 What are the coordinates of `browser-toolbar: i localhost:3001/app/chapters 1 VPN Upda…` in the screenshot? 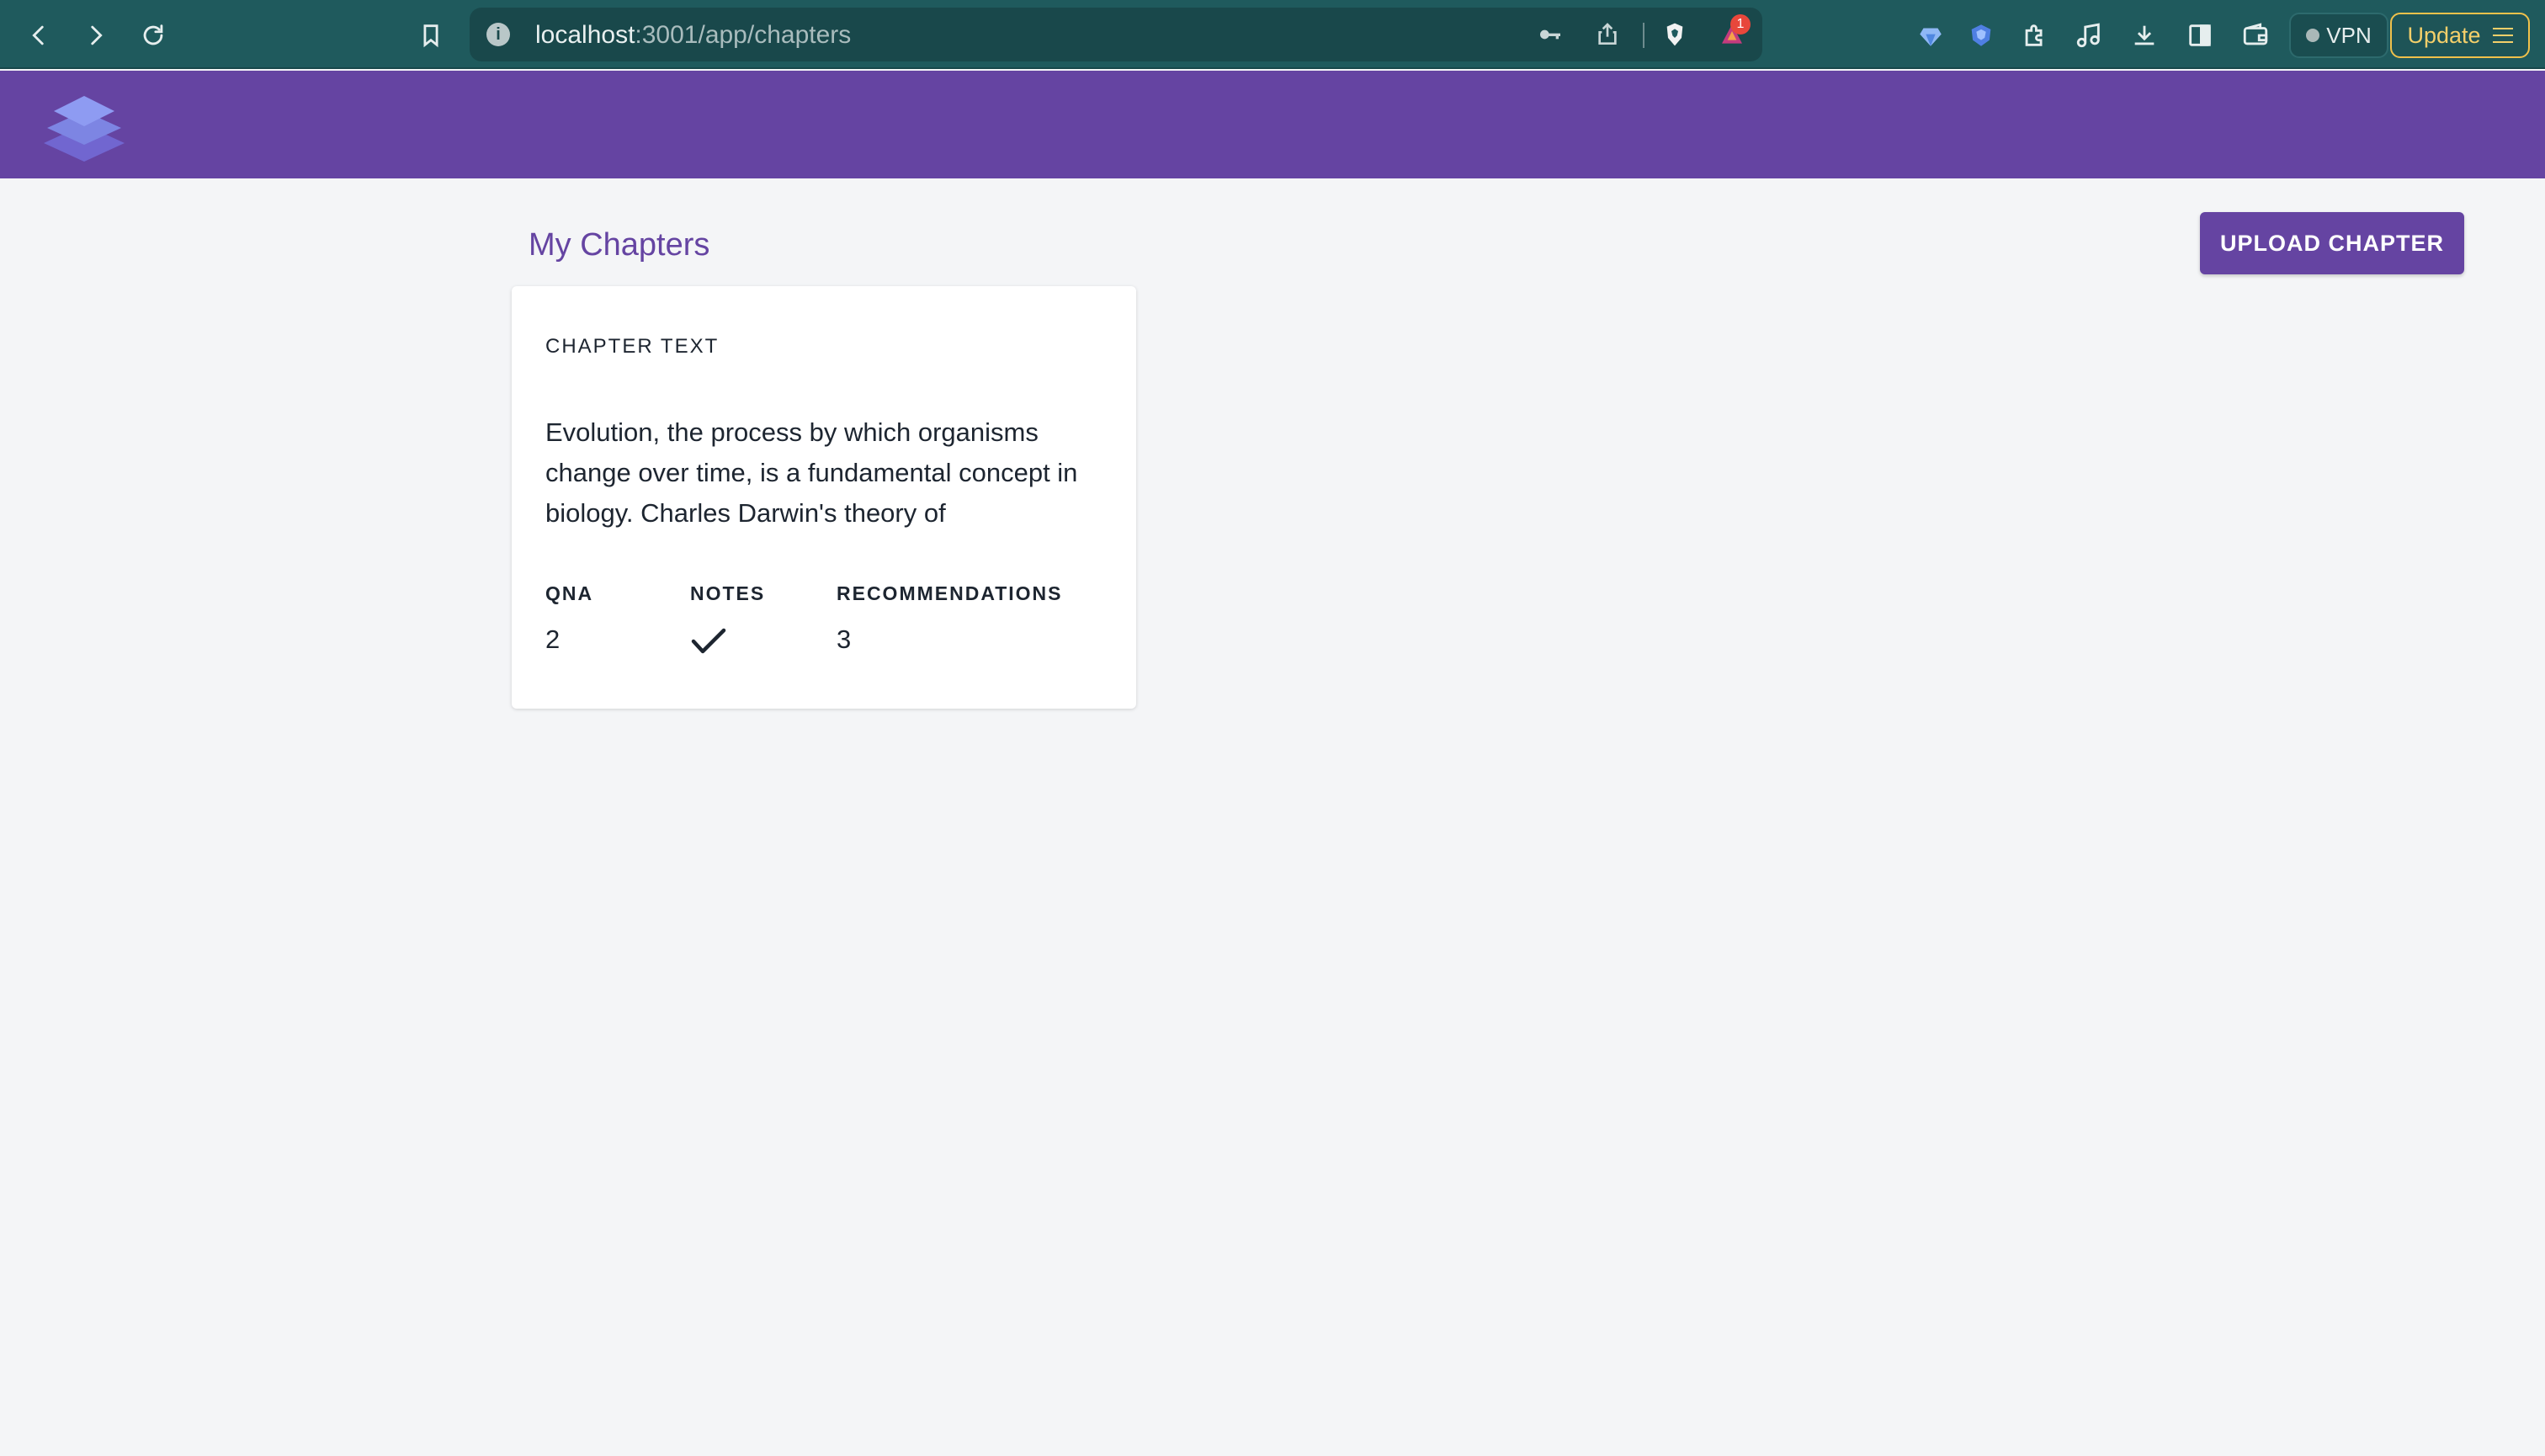 It's located at (1273, 35).